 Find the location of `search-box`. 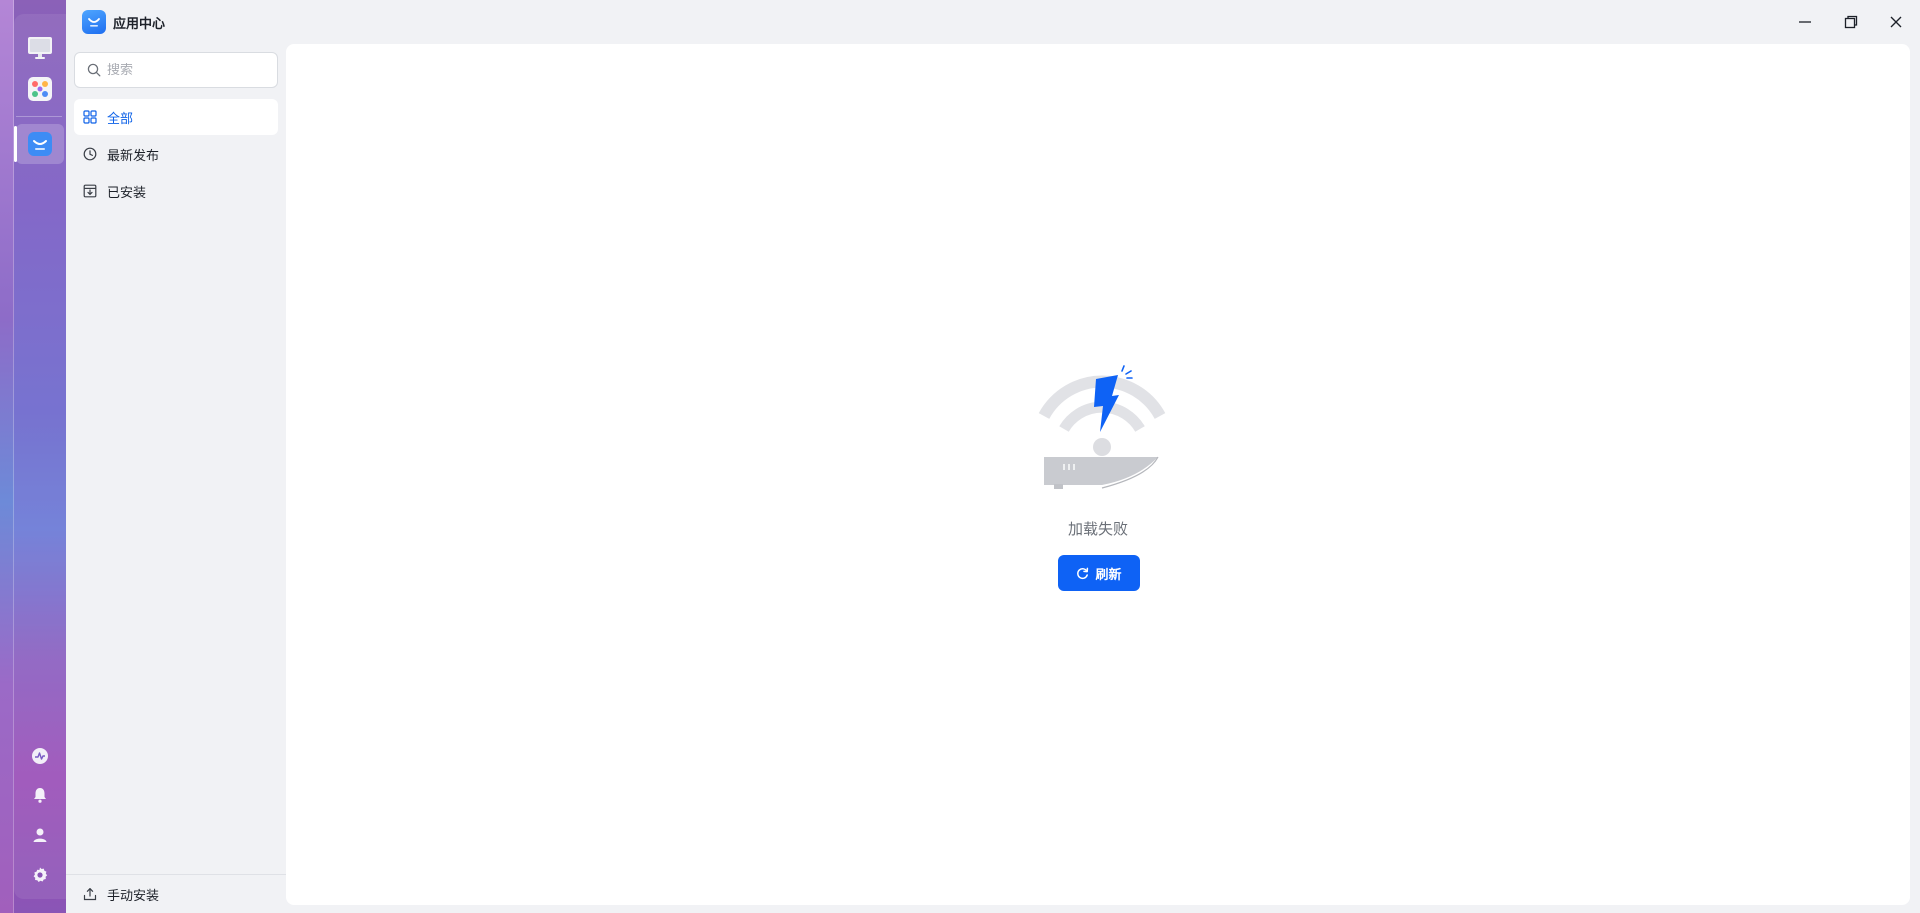

search-box is located at coordinates (176, 70).